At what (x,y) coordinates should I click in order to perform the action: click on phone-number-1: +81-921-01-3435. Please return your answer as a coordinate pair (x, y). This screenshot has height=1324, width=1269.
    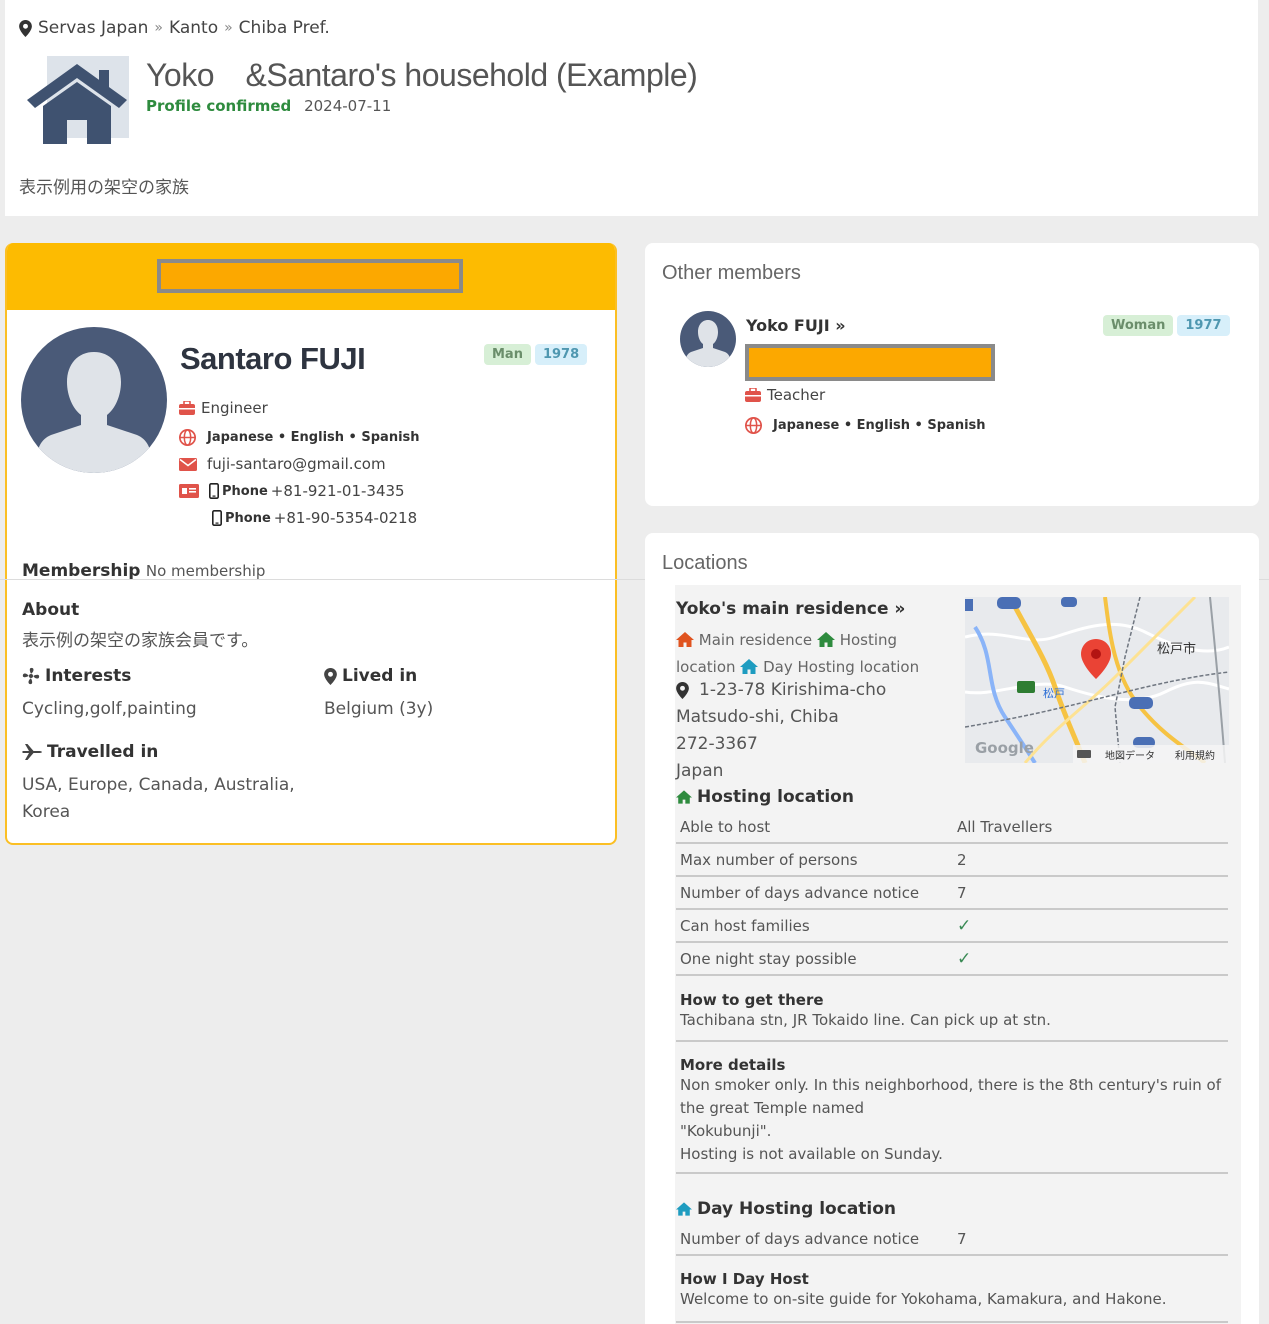
    Looking at the image, I should click on (338, 491).